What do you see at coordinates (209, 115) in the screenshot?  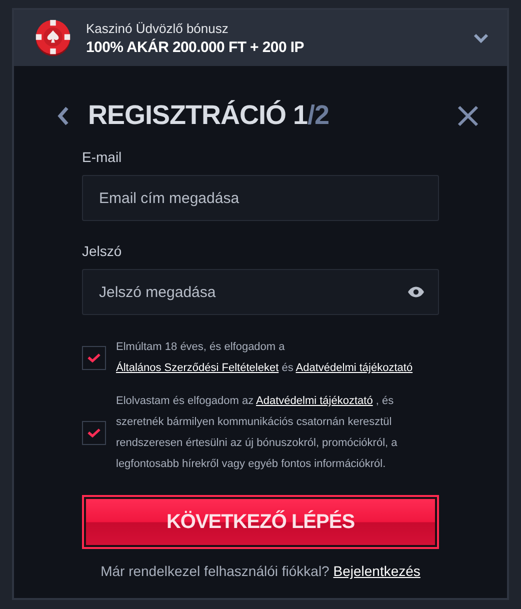 I see `dialog-title: REGISZTRÁCIÓ 1/2` at bounding box center [209, 115].